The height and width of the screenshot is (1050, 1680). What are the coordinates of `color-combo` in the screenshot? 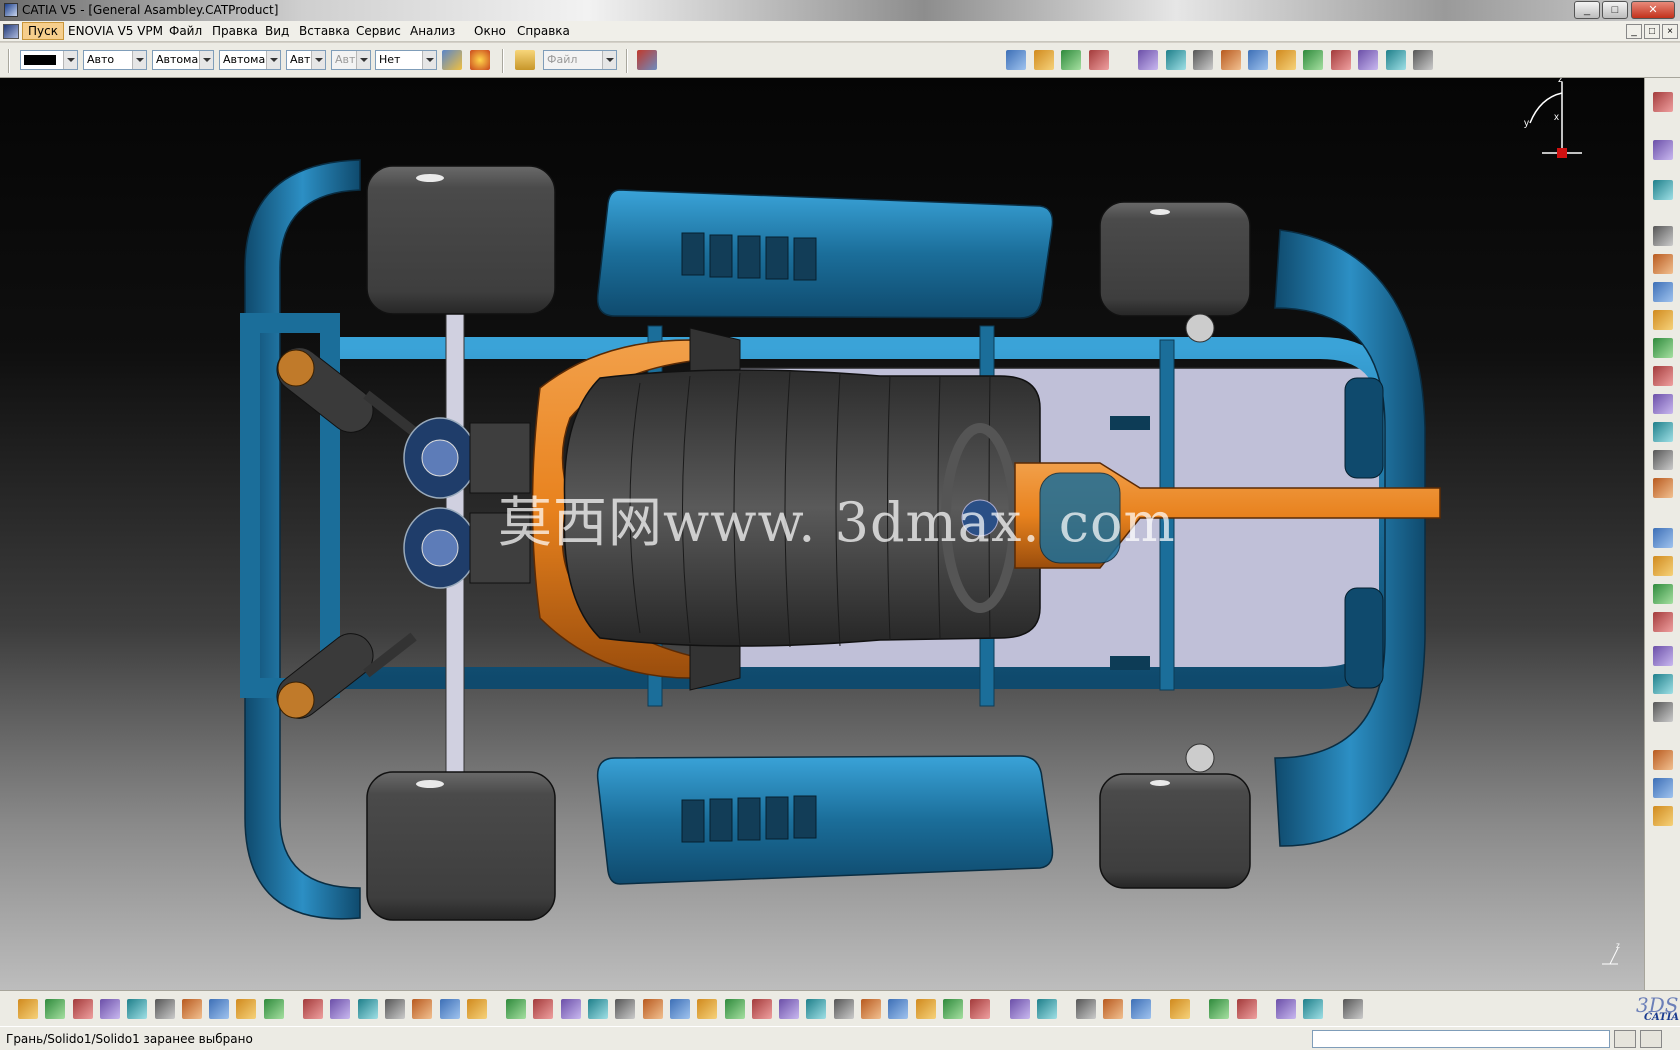 It's located at (49, 60).